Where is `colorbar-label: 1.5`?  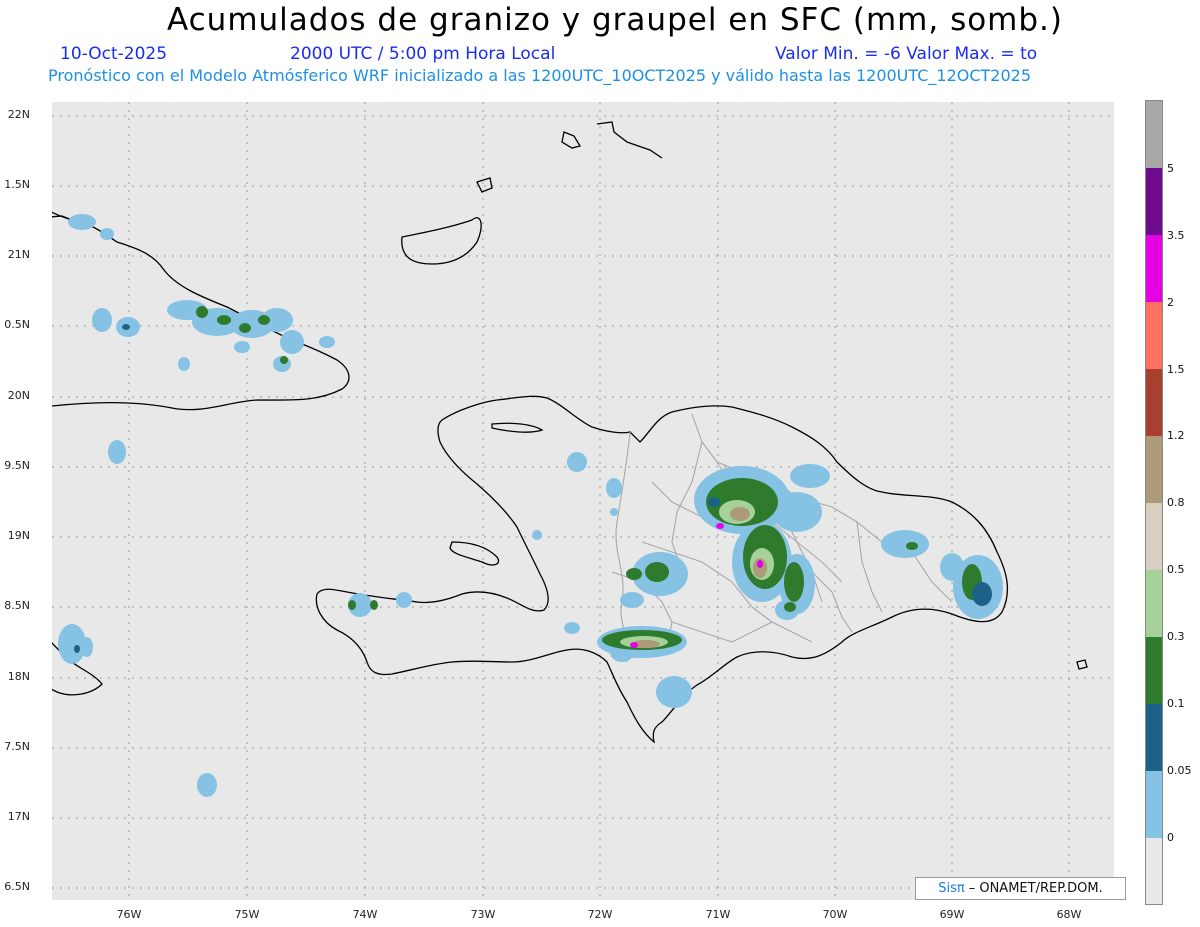 colorbar-label: 1.5 is located at coordinates (1176, 369).